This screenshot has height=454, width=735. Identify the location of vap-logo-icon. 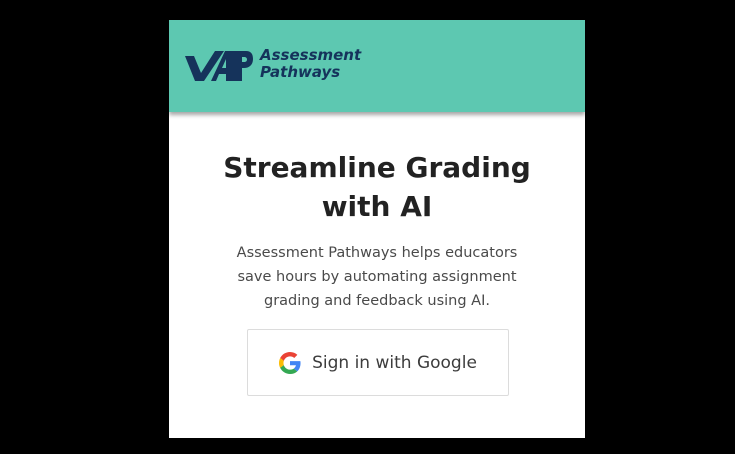
(219, 66).